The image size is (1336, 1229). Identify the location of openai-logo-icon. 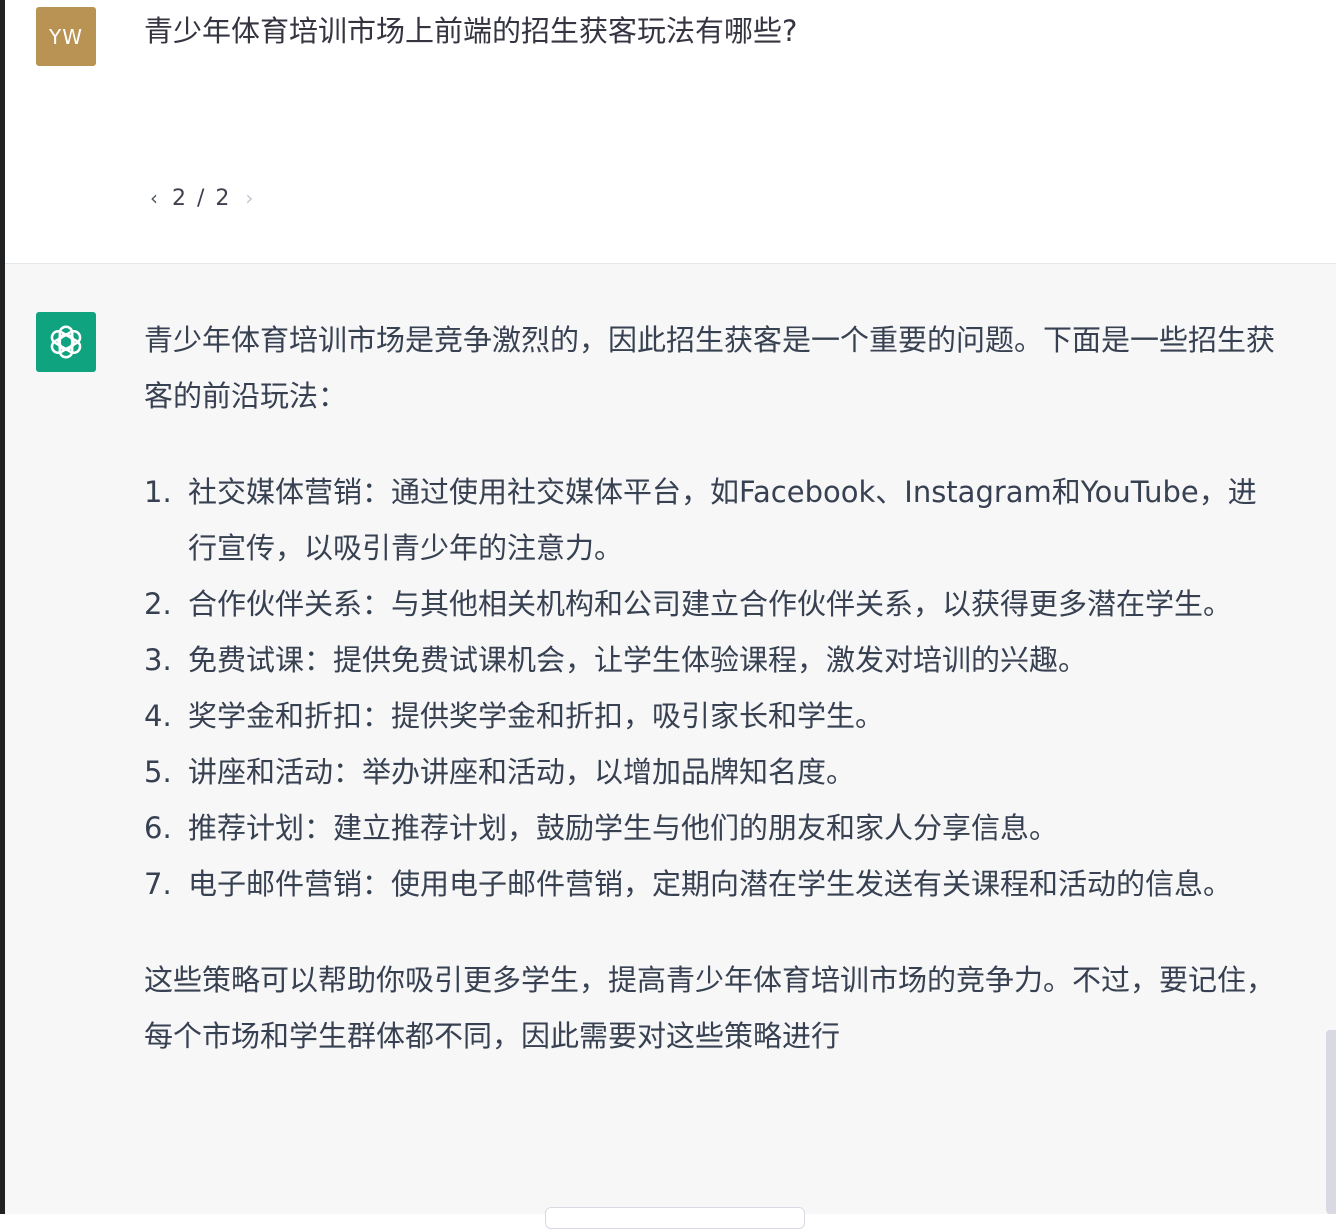
(66, 342).